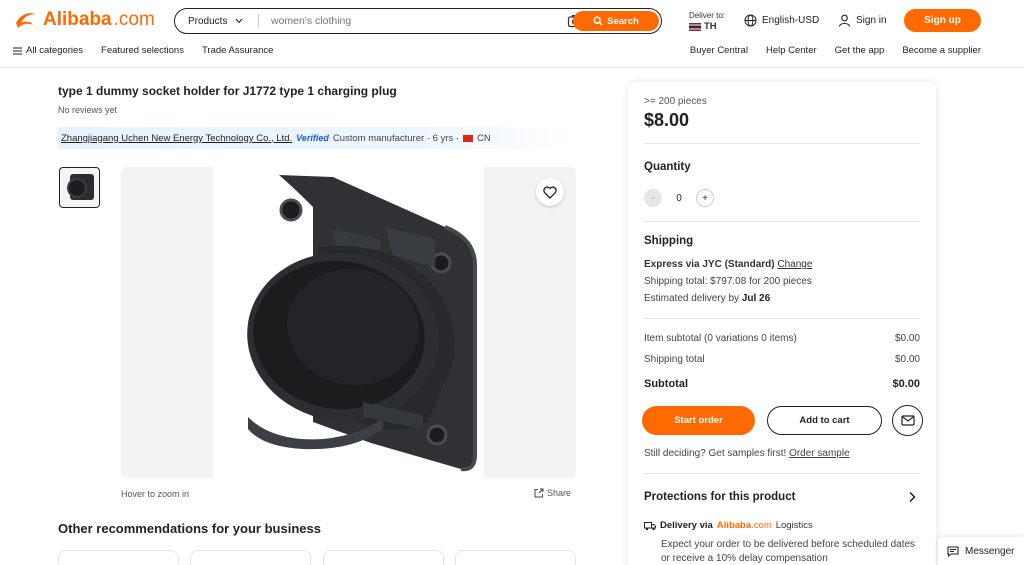  I want to click on messenger-button: Messenger, so click(981, 551).